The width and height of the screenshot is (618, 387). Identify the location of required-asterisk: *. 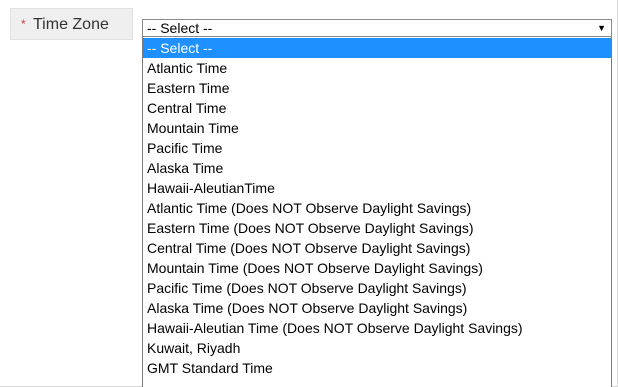
(23, 24).